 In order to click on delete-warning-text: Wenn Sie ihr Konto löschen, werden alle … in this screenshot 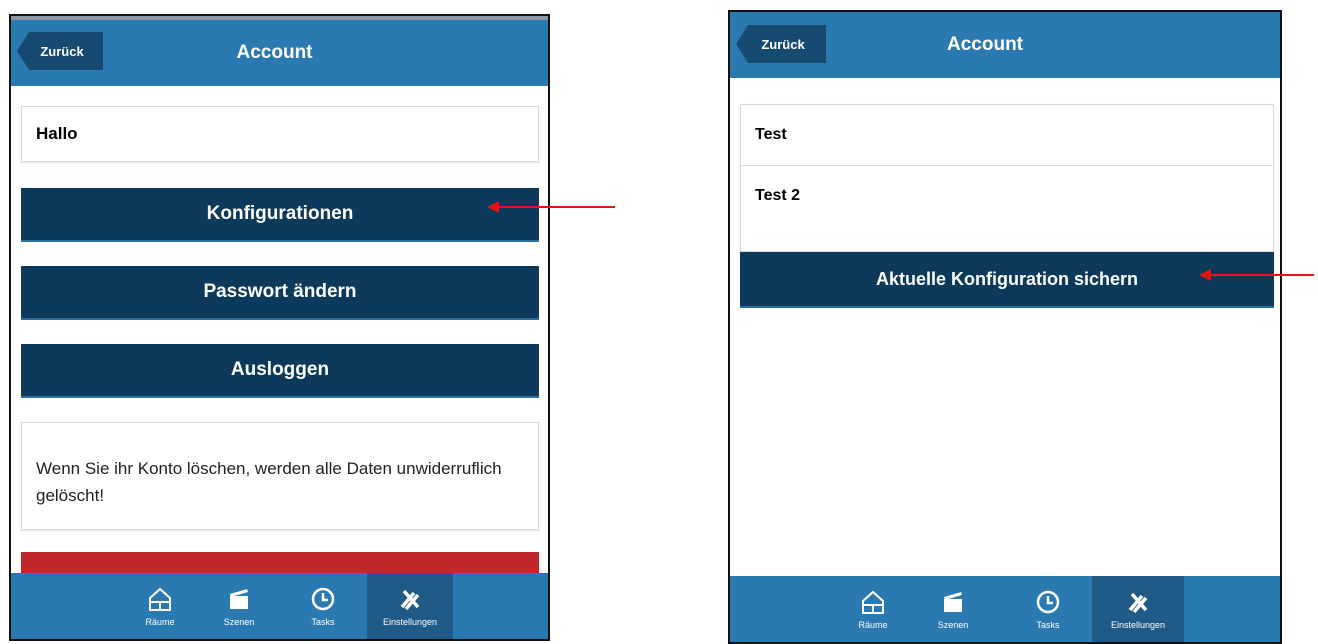, I will do `click(269, 482)`.